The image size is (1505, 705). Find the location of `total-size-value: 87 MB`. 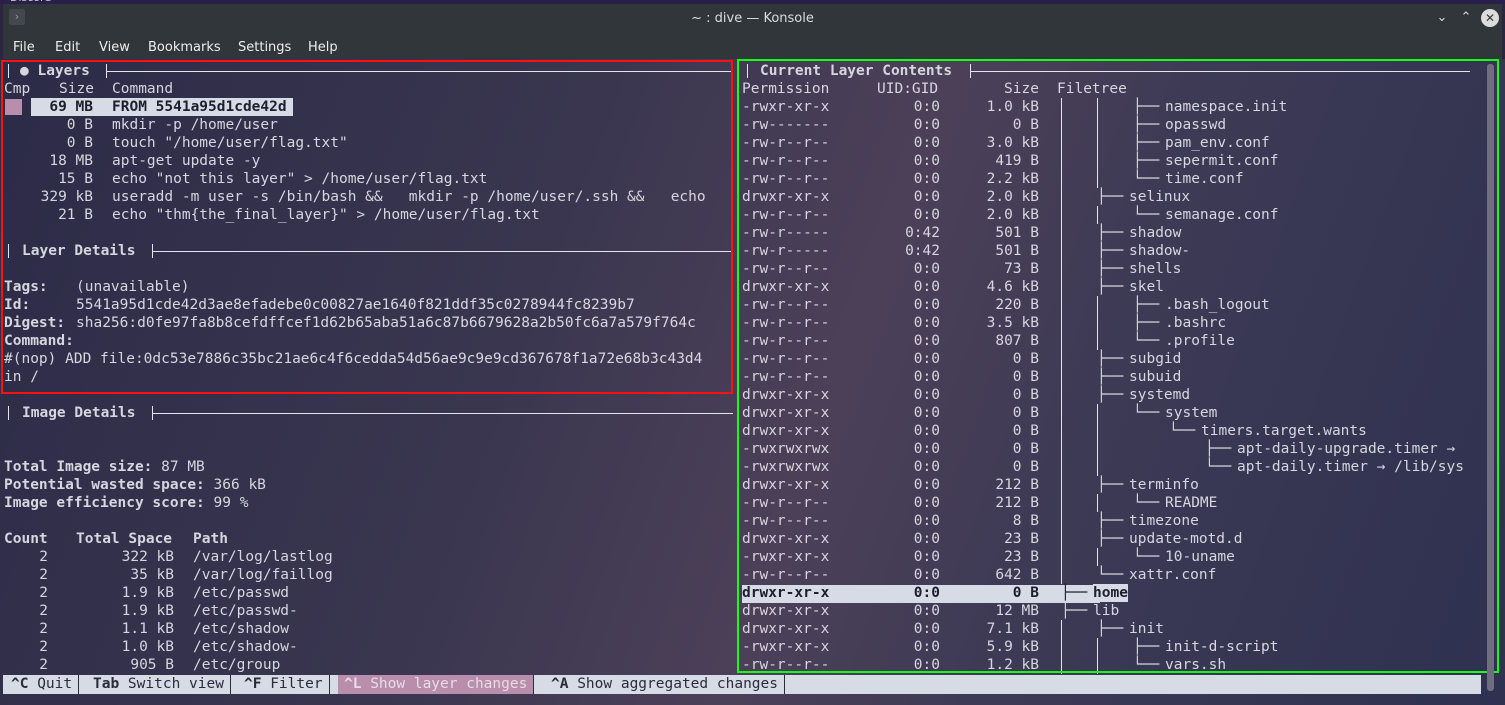

total-size-value: 87 MB is located at coordinates (183, 467).